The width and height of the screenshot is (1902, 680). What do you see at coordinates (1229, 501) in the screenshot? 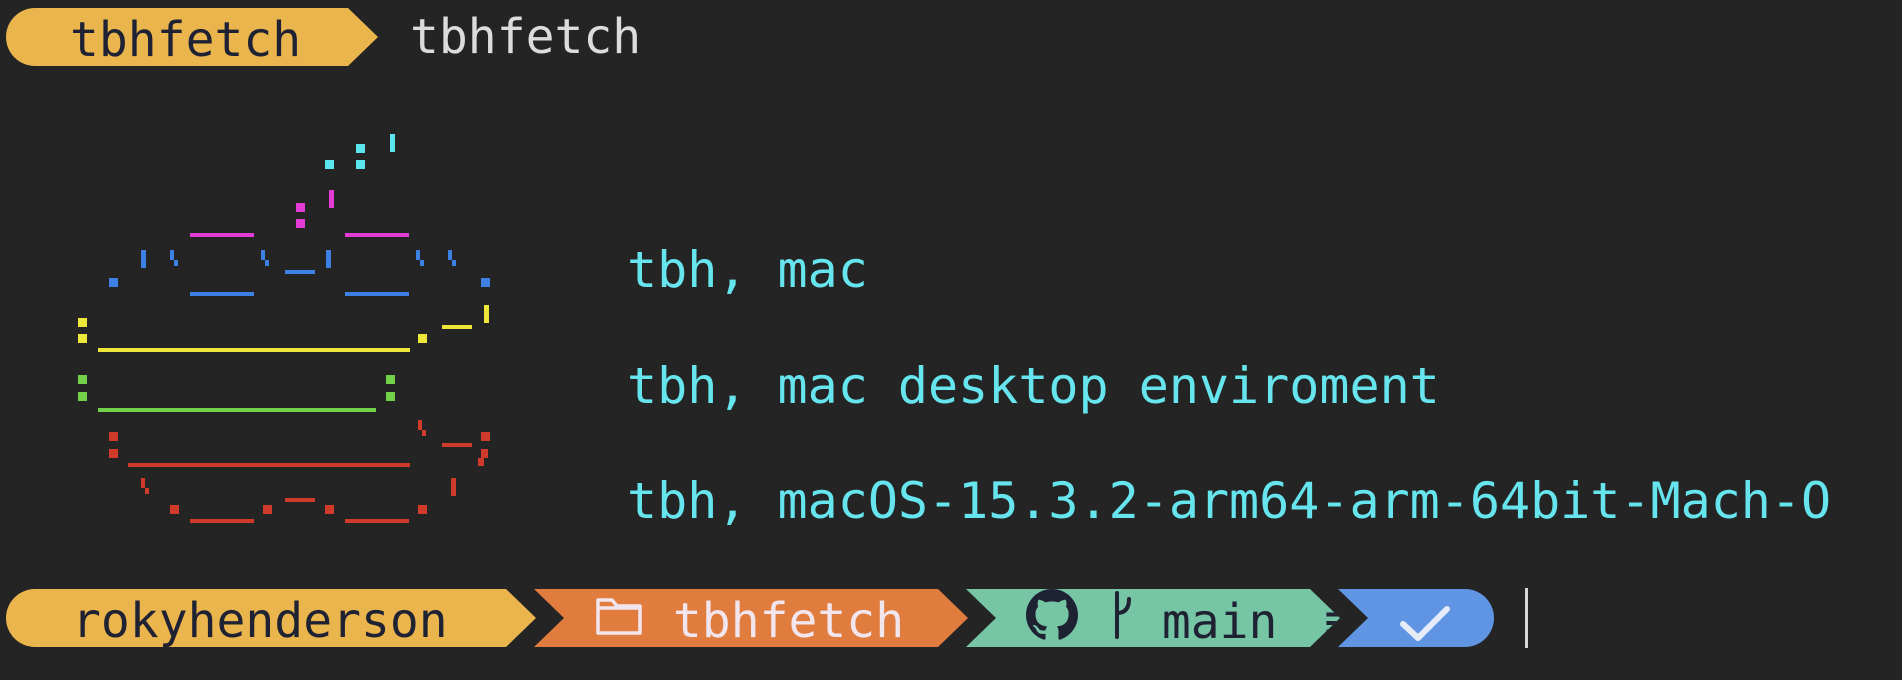
I see `info-os-line: tbh, macOS-15.3.2-arm64-arm-64bit-Mach-O` at bounding box center [1229, 501].